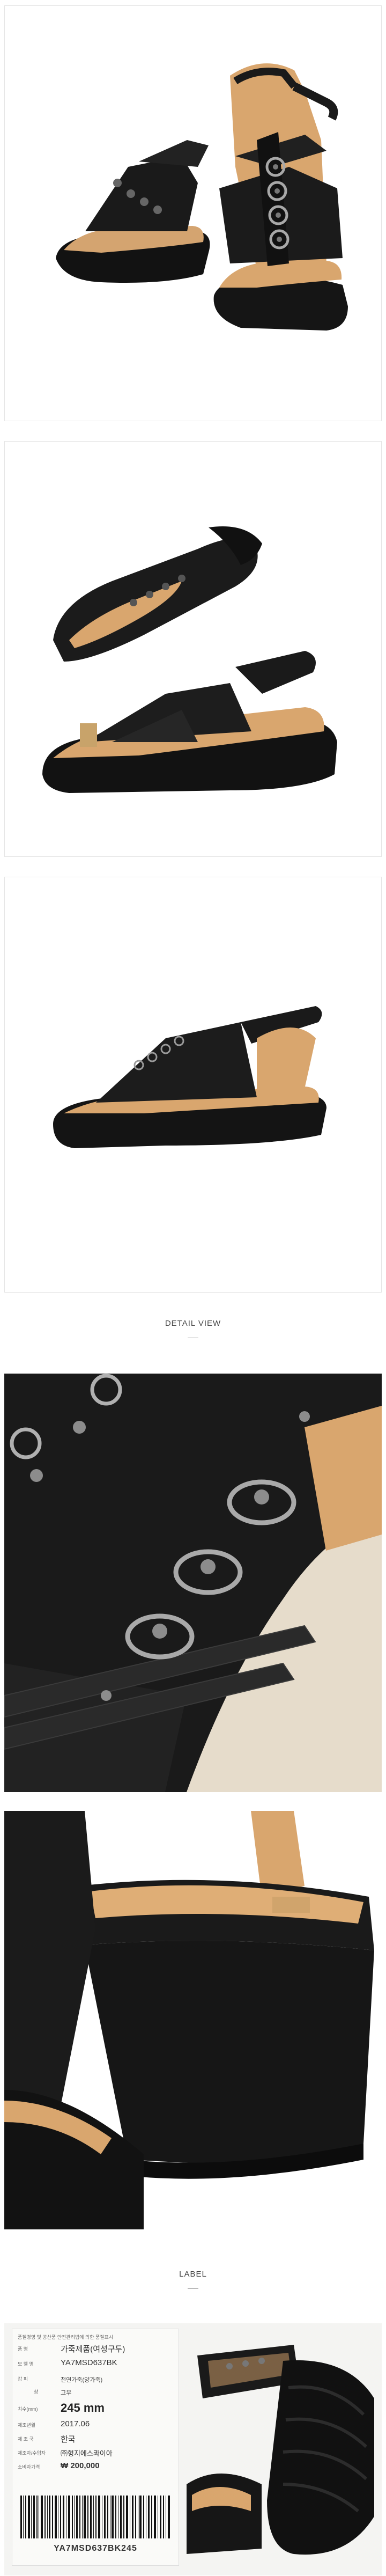 Image resolution: width=386 pixels, height=2576 pixels. Describe the element at coordinates (27, 2425) in the screenshot. I see `label-date-key: 제조년월` at that location.